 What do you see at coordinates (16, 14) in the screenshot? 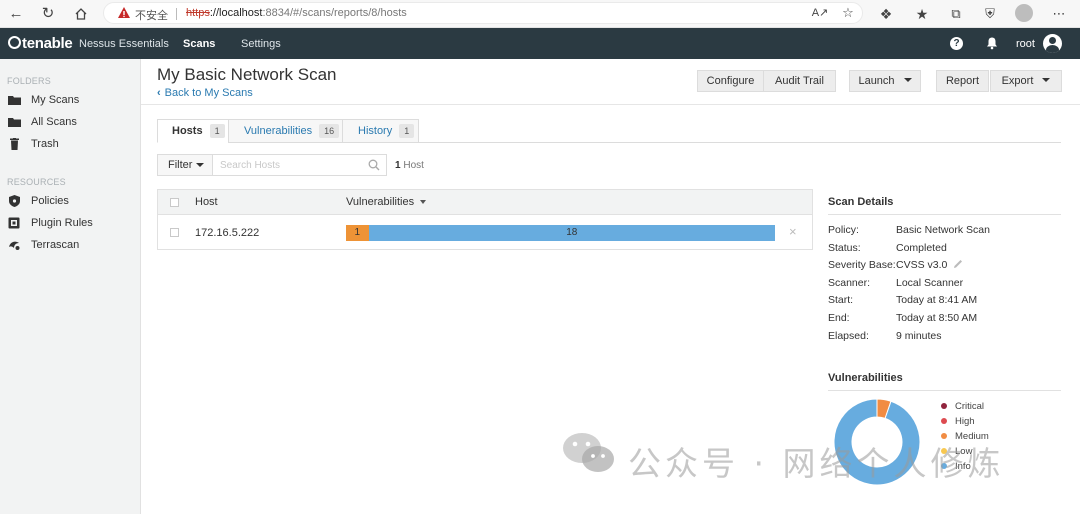
I see `back-arrow-icon: ←` at bounding box center [16, 14].